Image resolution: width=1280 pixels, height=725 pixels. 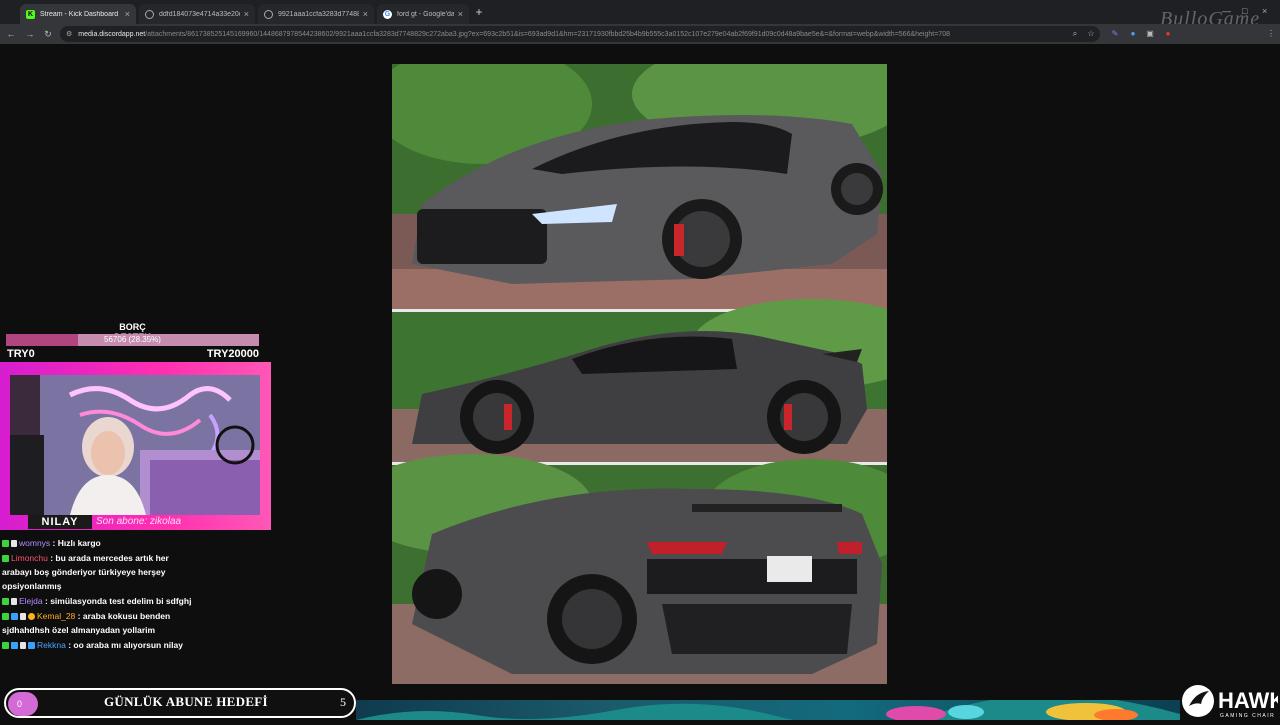 I want to click on car-photo-rear, so click(x=639, y=569).